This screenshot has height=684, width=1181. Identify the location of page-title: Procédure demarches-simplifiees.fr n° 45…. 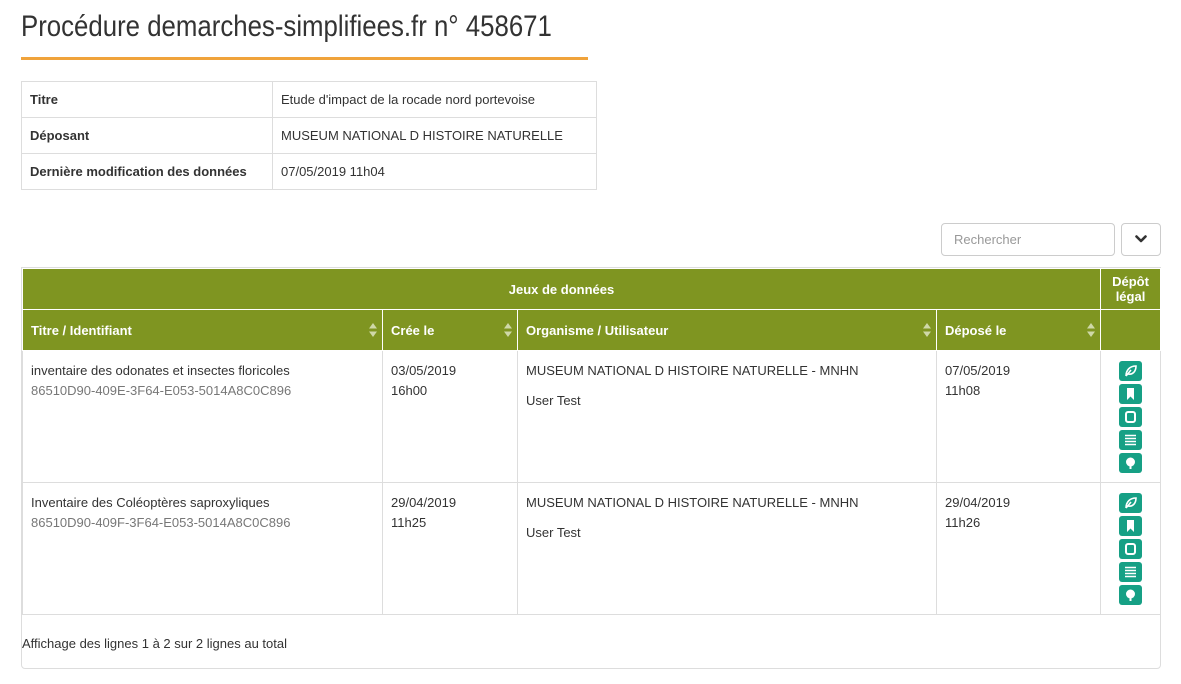
(286, 26).